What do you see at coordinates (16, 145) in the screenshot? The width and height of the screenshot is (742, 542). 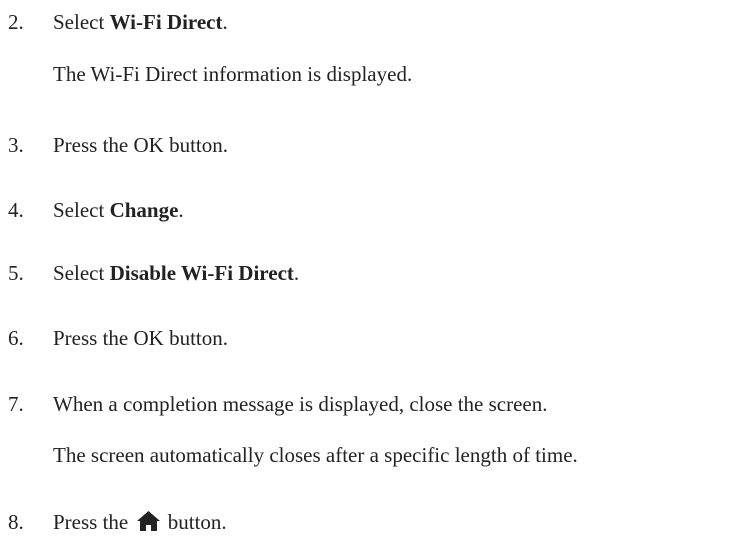 I see `step-number: 3.` at bounding box center [16, 145].